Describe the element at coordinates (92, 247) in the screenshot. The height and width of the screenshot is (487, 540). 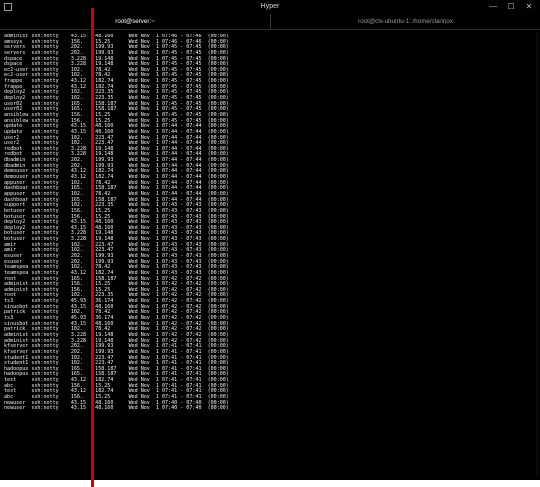
I see `red-annotation-line` at that location.